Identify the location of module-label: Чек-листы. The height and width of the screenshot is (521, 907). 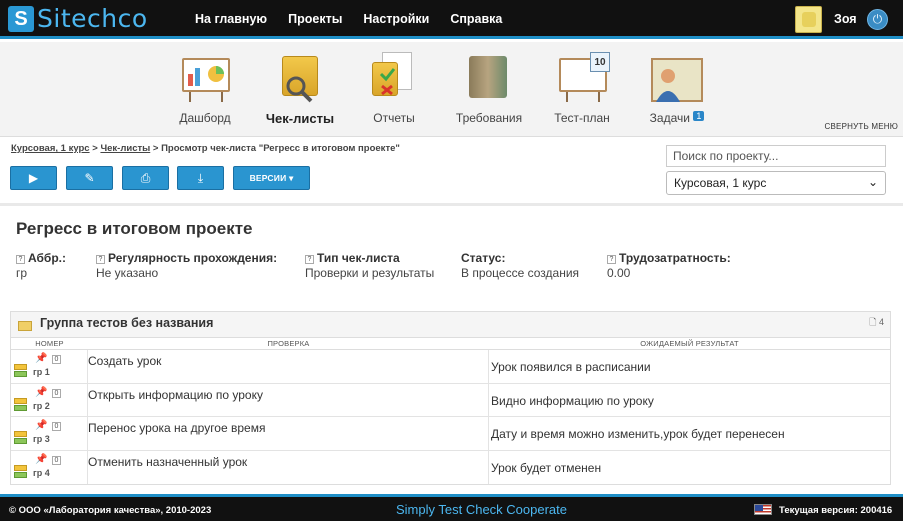
(300, 118).